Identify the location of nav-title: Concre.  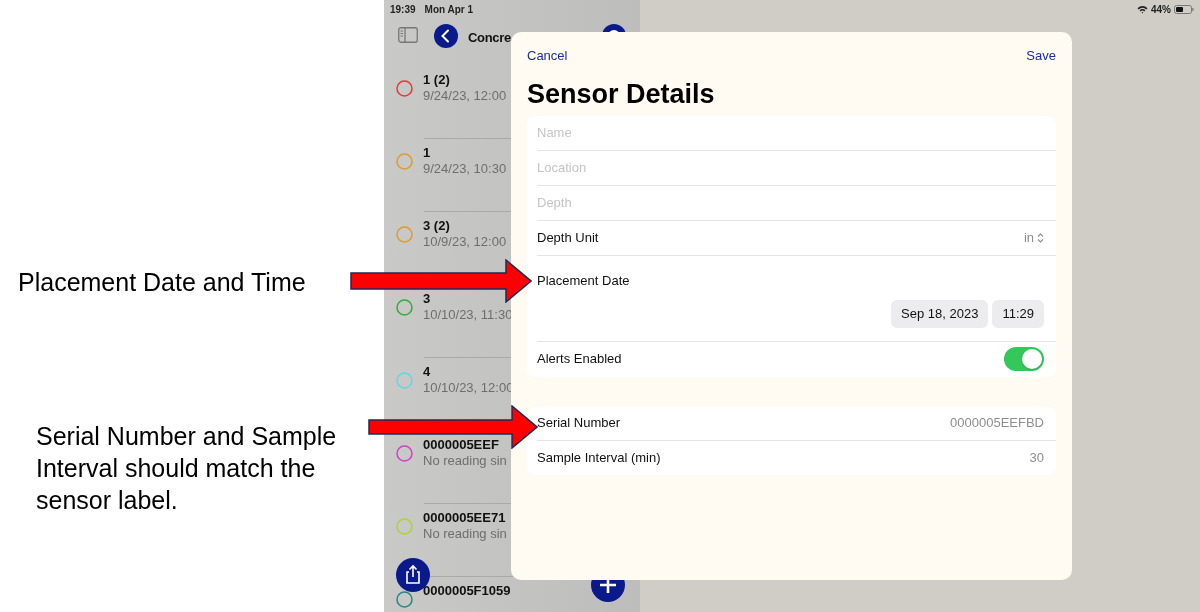
(489, 38).